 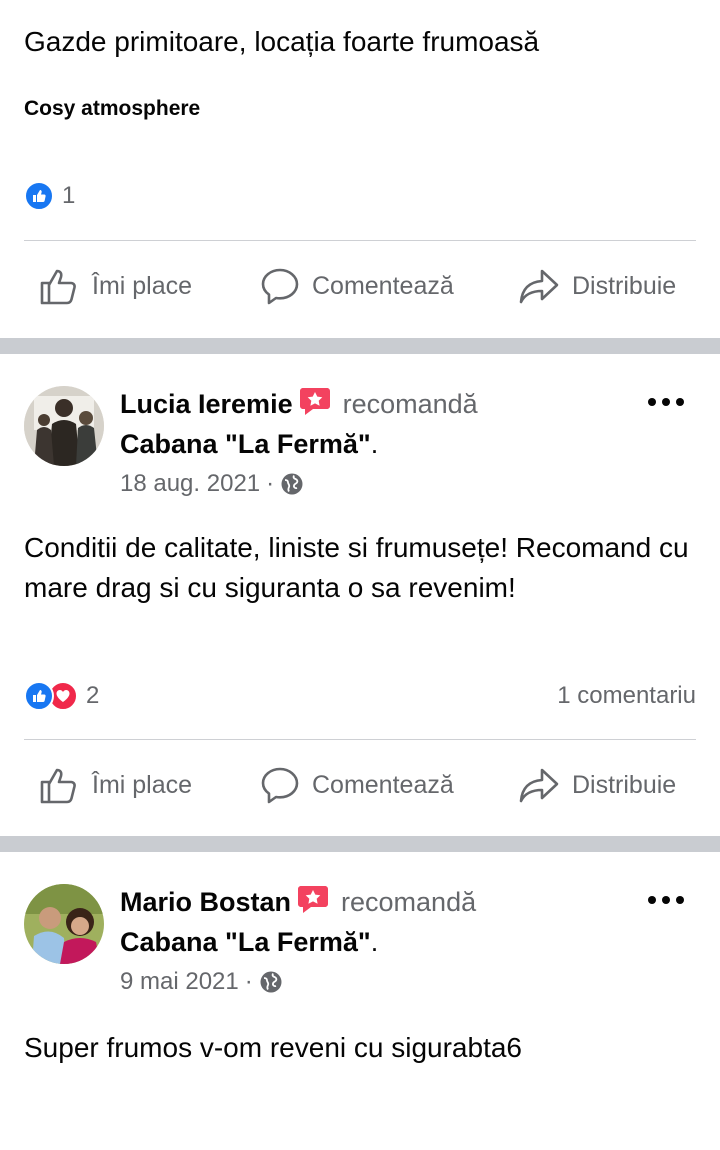 What do you see at coordinates (69, 195) in the screenshot?
I see `reaction-count: 1` at bounding box center [69, 195].